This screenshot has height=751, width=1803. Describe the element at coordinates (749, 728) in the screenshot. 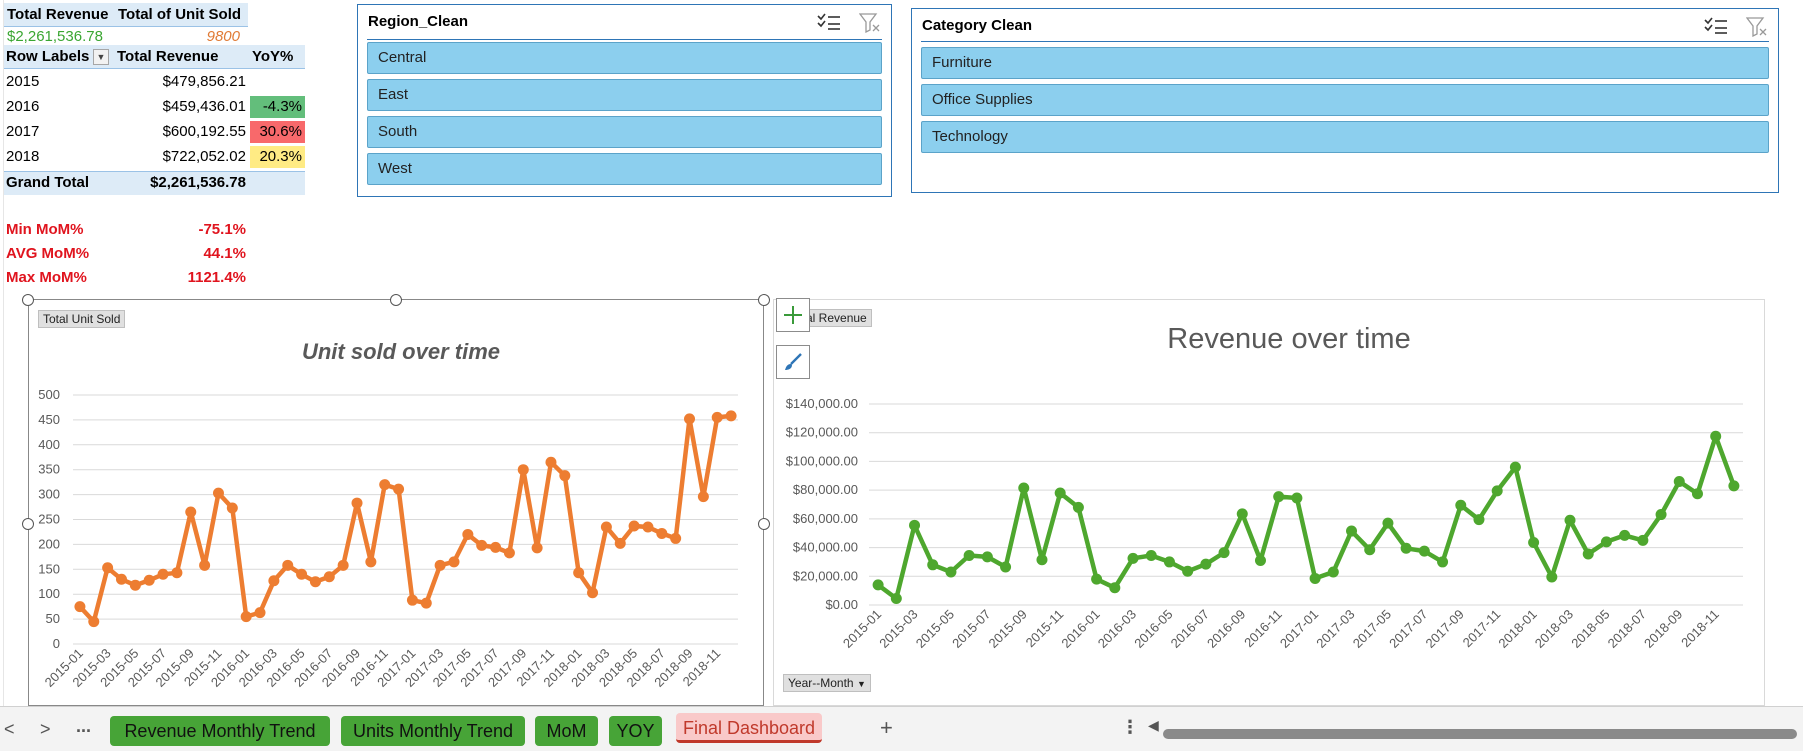

I see `tab-final-dashboard: Final Dashboard` at that location.